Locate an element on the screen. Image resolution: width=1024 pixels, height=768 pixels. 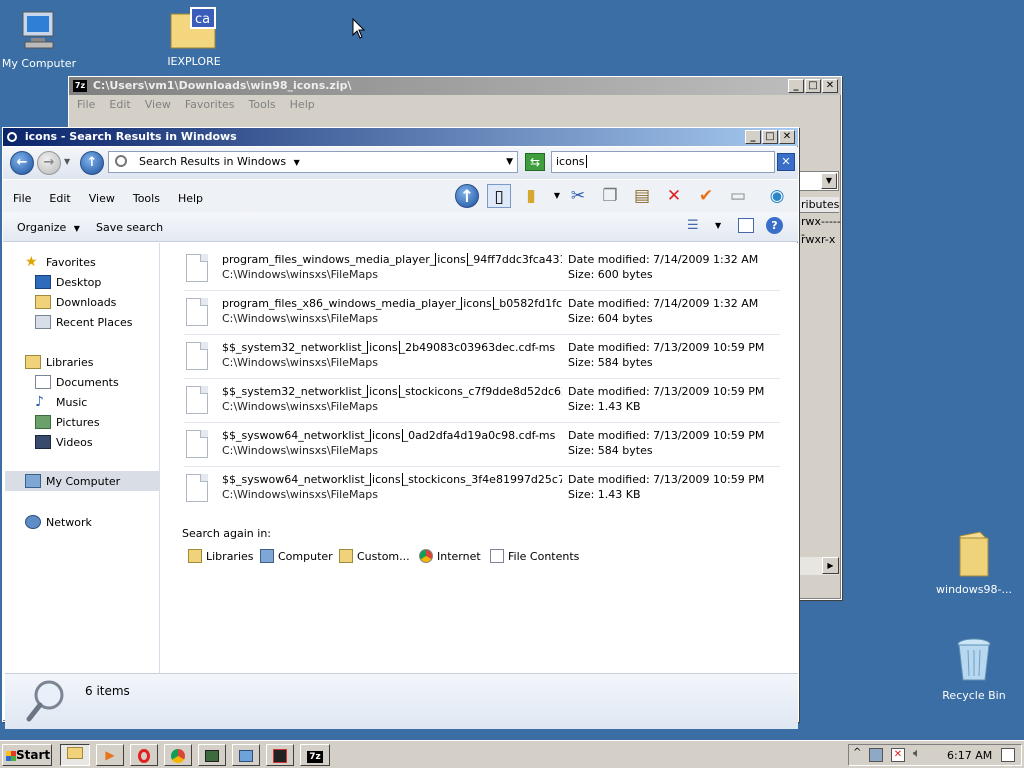
views-dropdown-icon: ▼ is located at coordinates (718, 225).